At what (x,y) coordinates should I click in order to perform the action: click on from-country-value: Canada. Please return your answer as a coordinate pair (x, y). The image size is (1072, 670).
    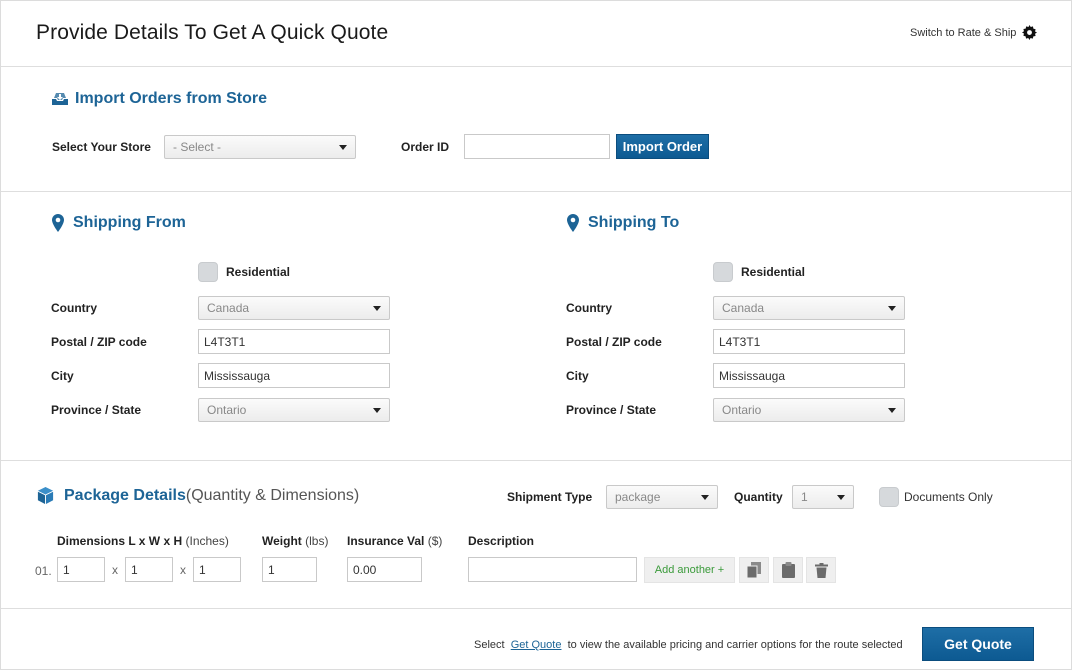
    Looking at the image, I should click on (228, 308).